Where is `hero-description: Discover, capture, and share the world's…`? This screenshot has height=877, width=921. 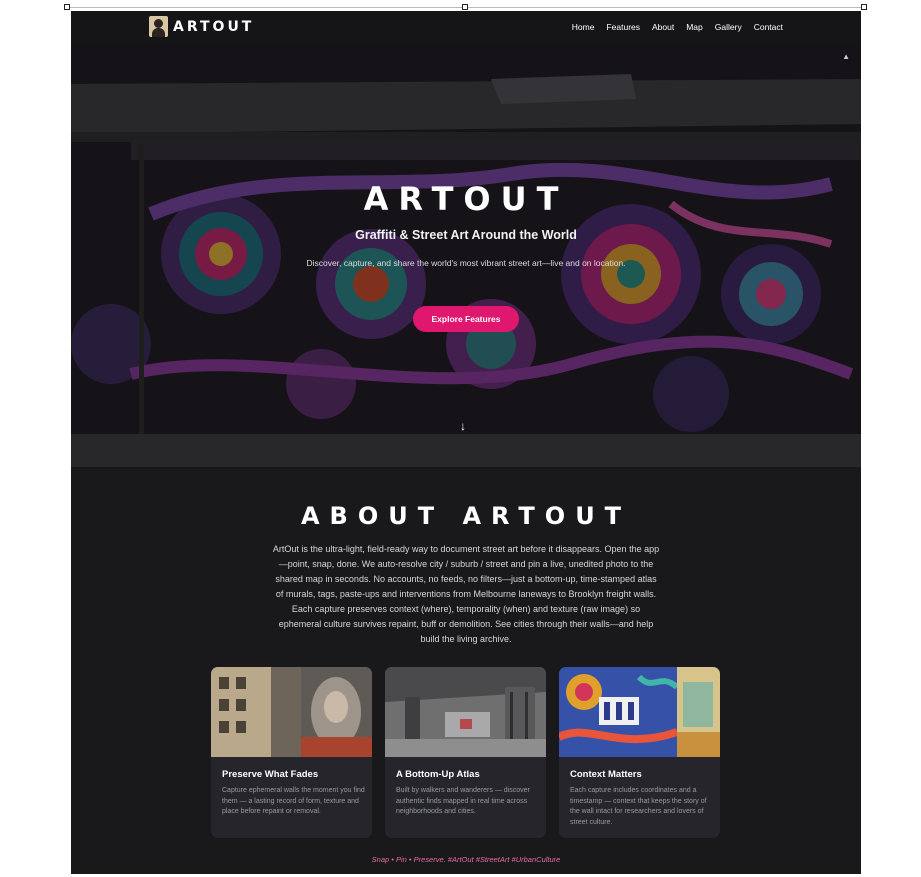
hero-description: Discover, capture, and share the world's… is located at coordinates (466, 263).